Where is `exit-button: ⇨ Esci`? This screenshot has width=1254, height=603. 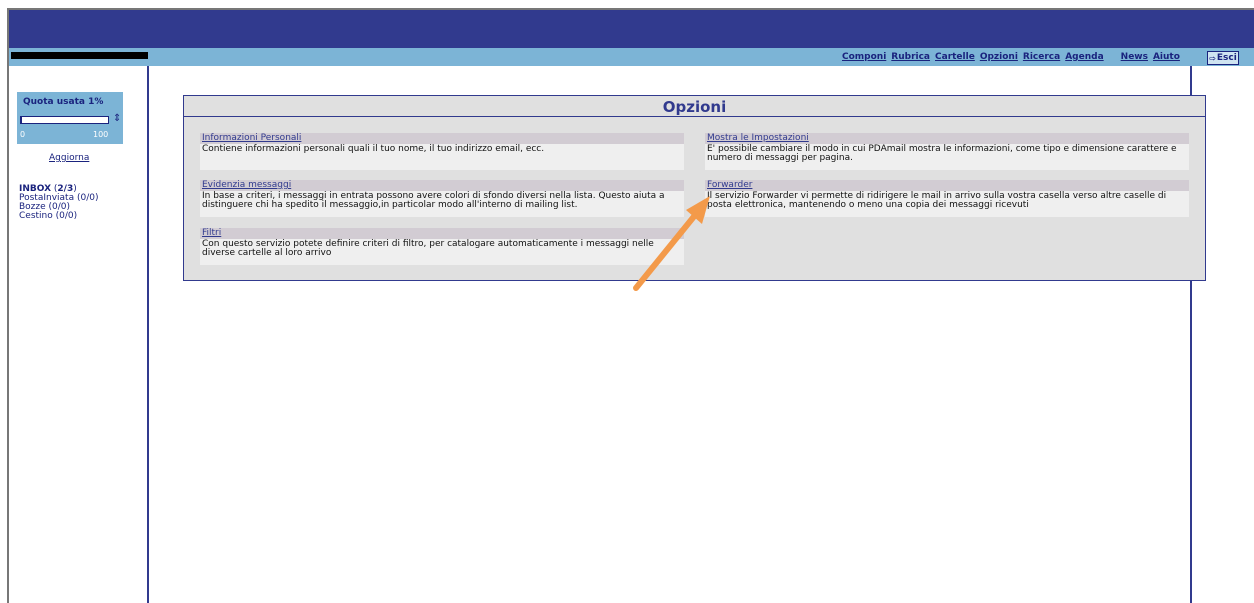 exit-button: ⇨ Esci is located at coordinates (1223, 58).